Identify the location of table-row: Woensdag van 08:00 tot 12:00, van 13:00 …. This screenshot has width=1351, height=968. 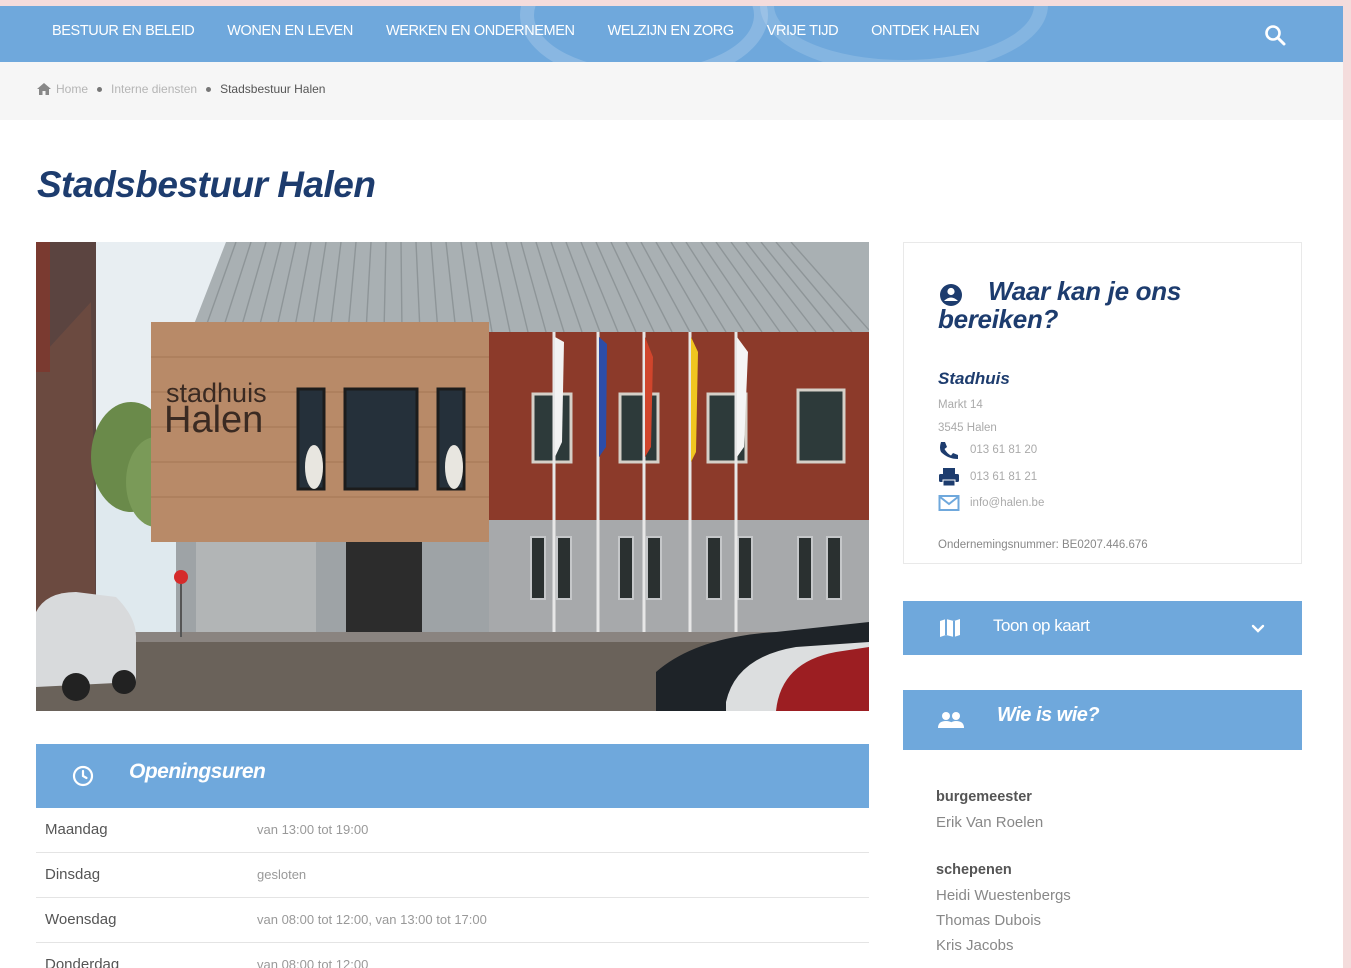
(452, 920).